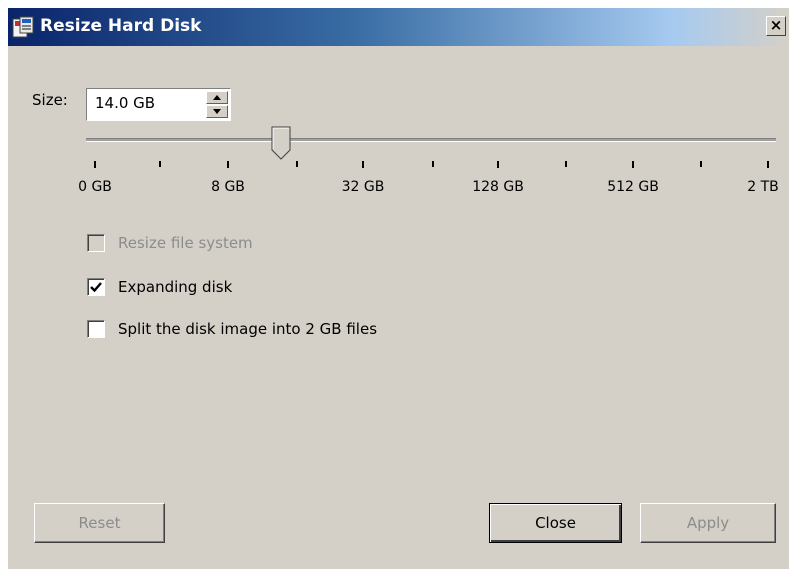 This screenshot has height=569, width=789. Describe the element at coordinates (431, 140) in the screenshot. I see `size-slider-track` at that location.